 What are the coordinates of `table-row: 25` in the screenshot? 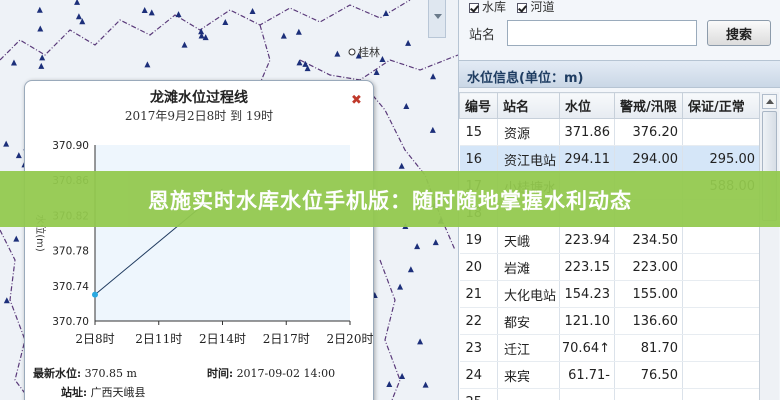 It's located at (609, 394).